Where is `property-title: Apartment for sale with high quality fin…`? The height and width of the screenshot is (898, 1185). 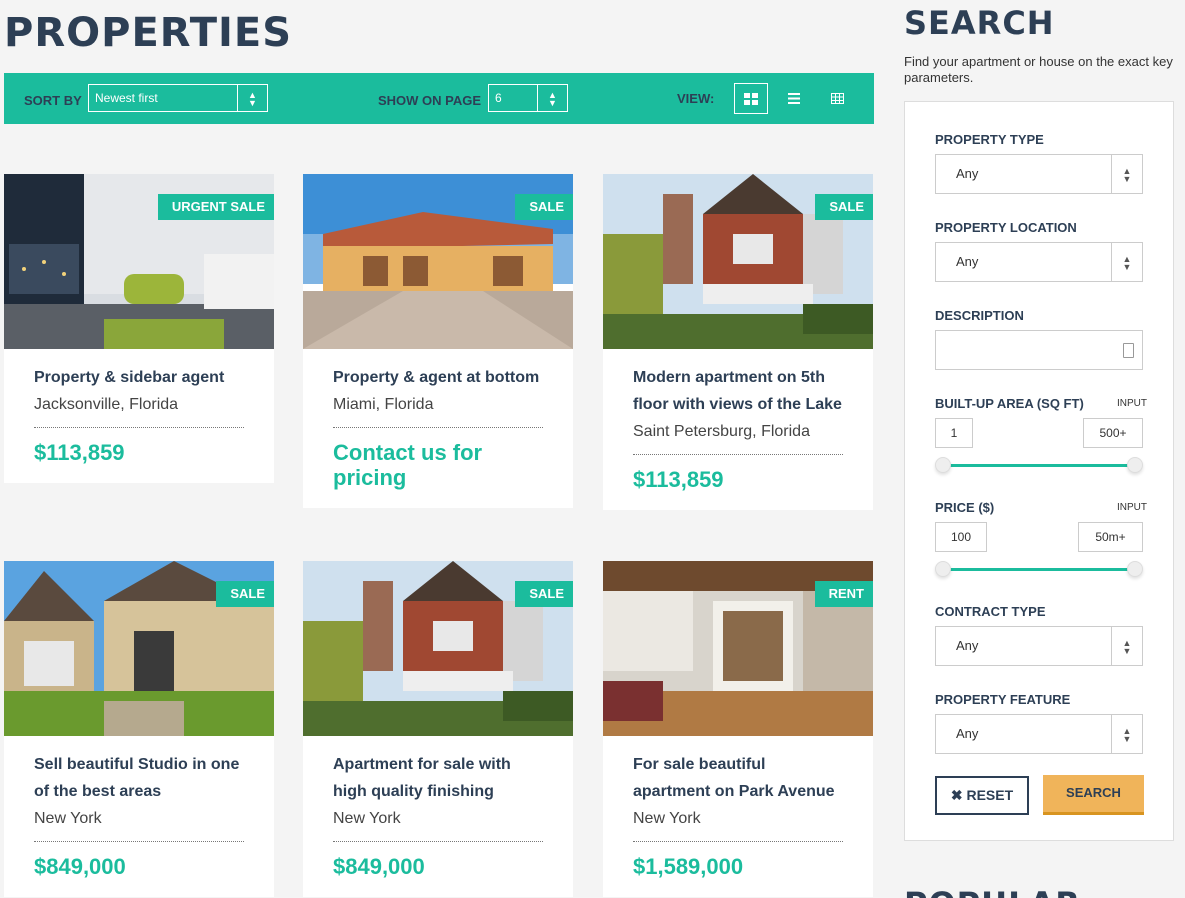 property-title: Apartment for sale with high quality fin… is located at coordinates (438, 778).